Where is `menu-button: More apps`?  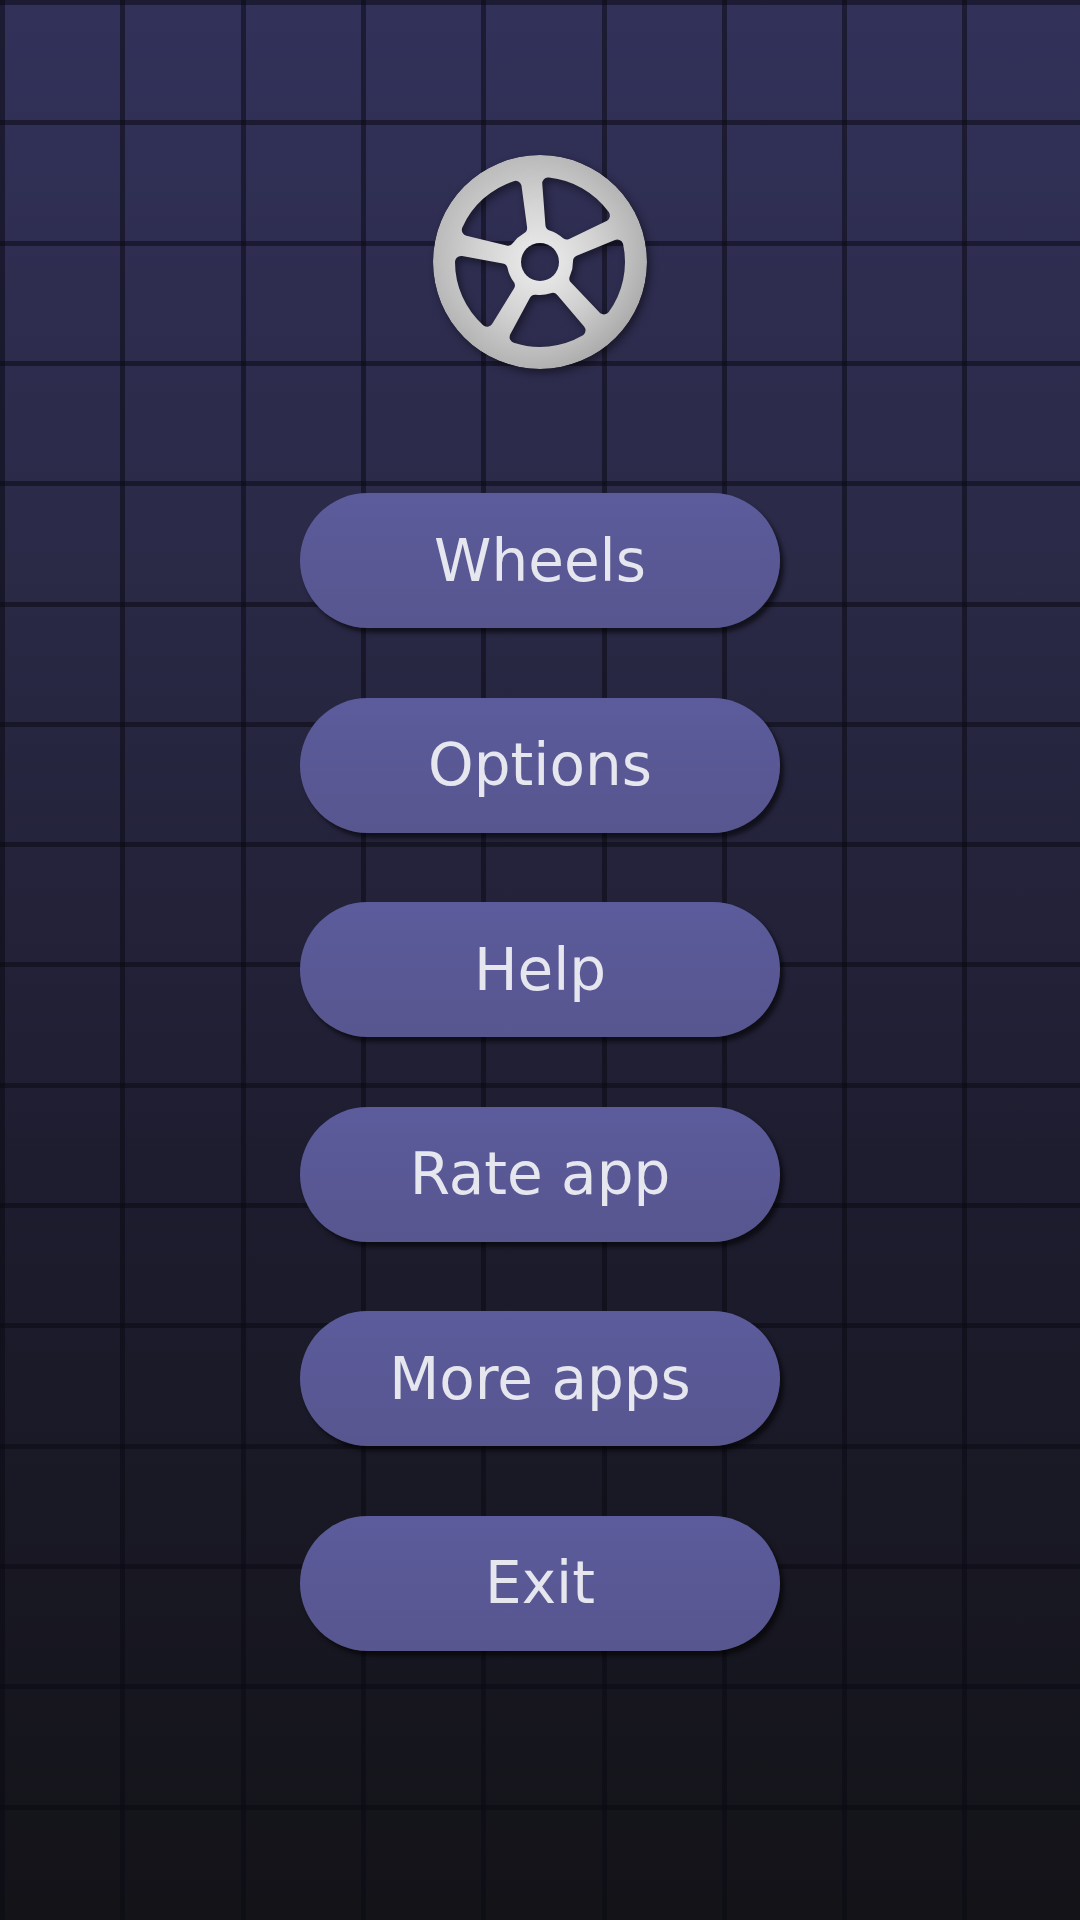
menu-button: More apps is located at coordinates (540, 1379).